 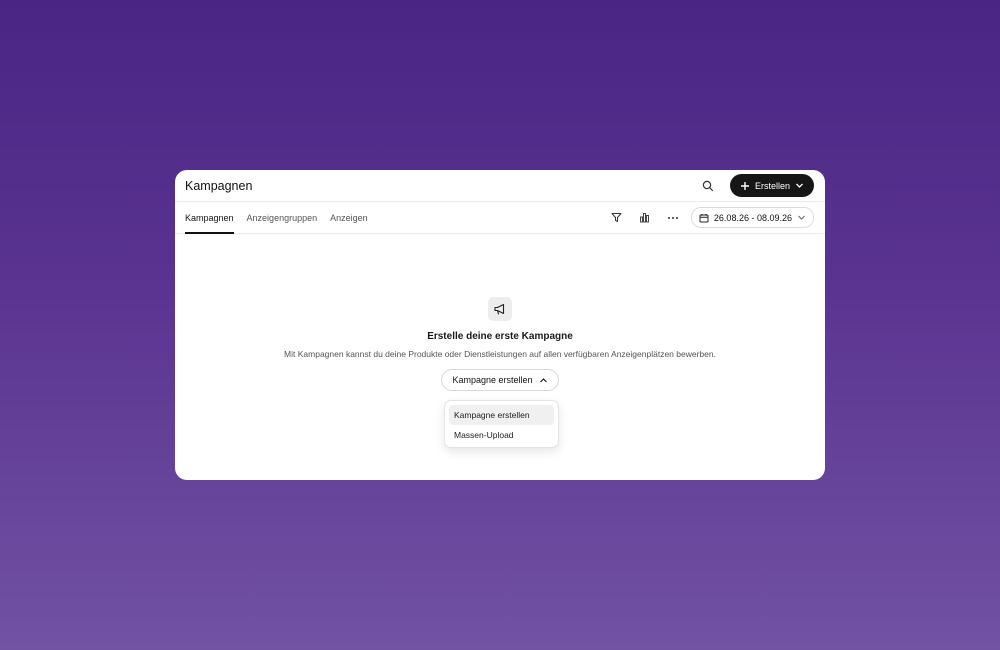 I want to click on tab-anzeigen: Anzeigen, so click(x=349, y=217).